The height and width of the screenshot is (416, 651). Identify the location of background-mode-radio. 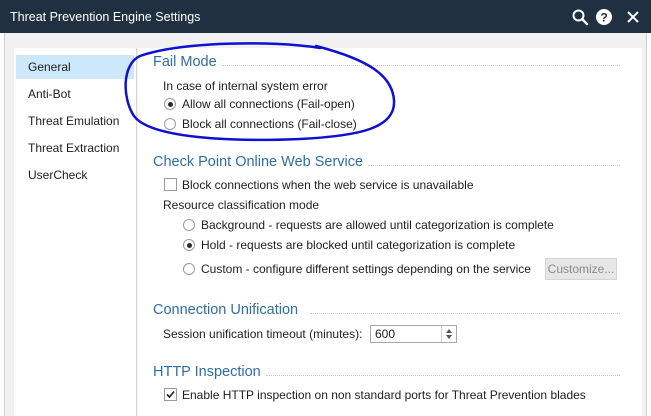
(189, 225).